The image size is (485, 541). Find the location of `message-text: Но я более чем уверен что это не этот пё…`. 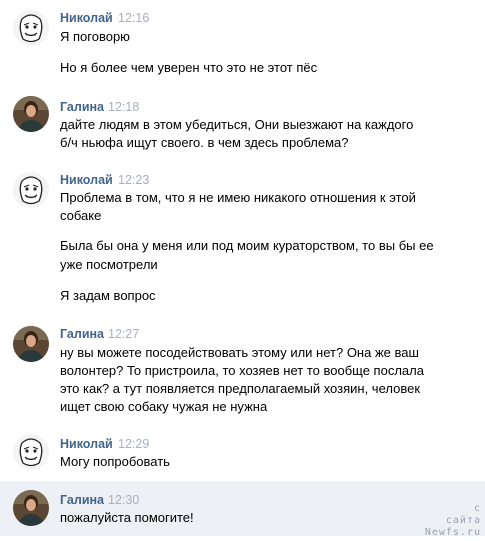

message-text: Но я более чем уверен что это не этот пё… is located at coordinates (189, 67).